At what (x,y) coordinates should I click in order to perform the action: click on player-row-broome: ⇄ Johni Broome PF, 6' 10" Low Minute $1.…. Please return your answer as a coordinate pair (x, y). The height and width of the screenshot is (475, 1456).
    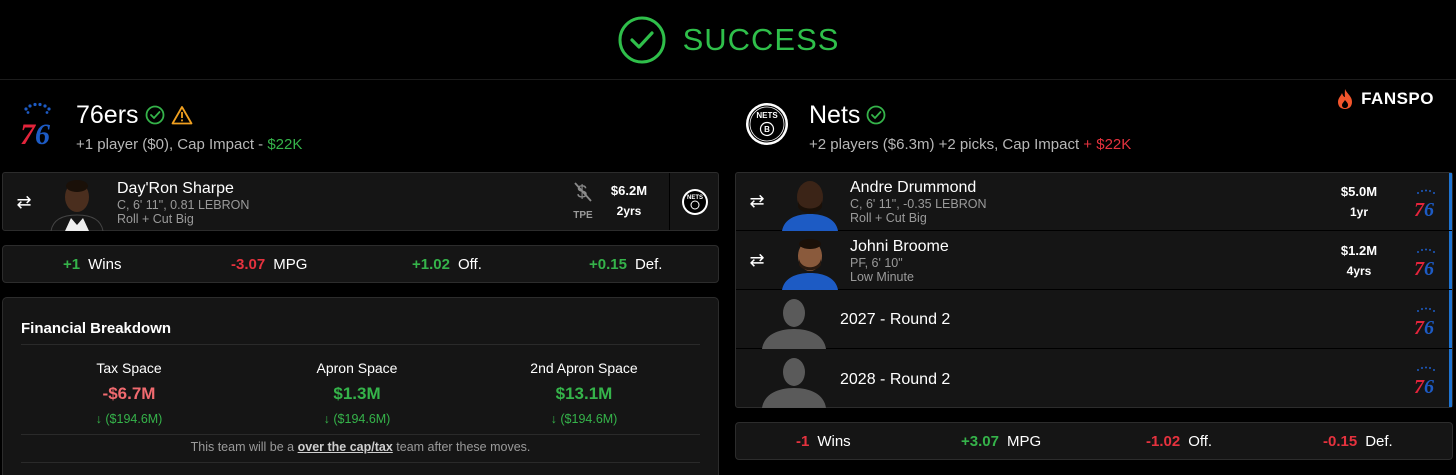
    Looking at the image, I should click on (1094, 261).